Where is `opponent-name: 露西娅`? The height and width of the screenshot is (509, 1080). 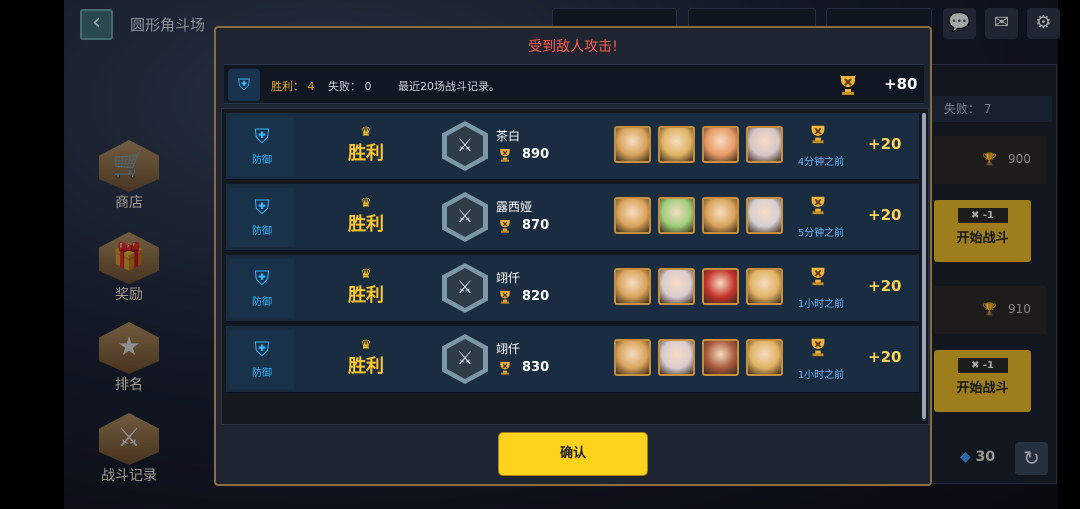
opponent-name: 露西娅 is located at coordinates (514, 207).